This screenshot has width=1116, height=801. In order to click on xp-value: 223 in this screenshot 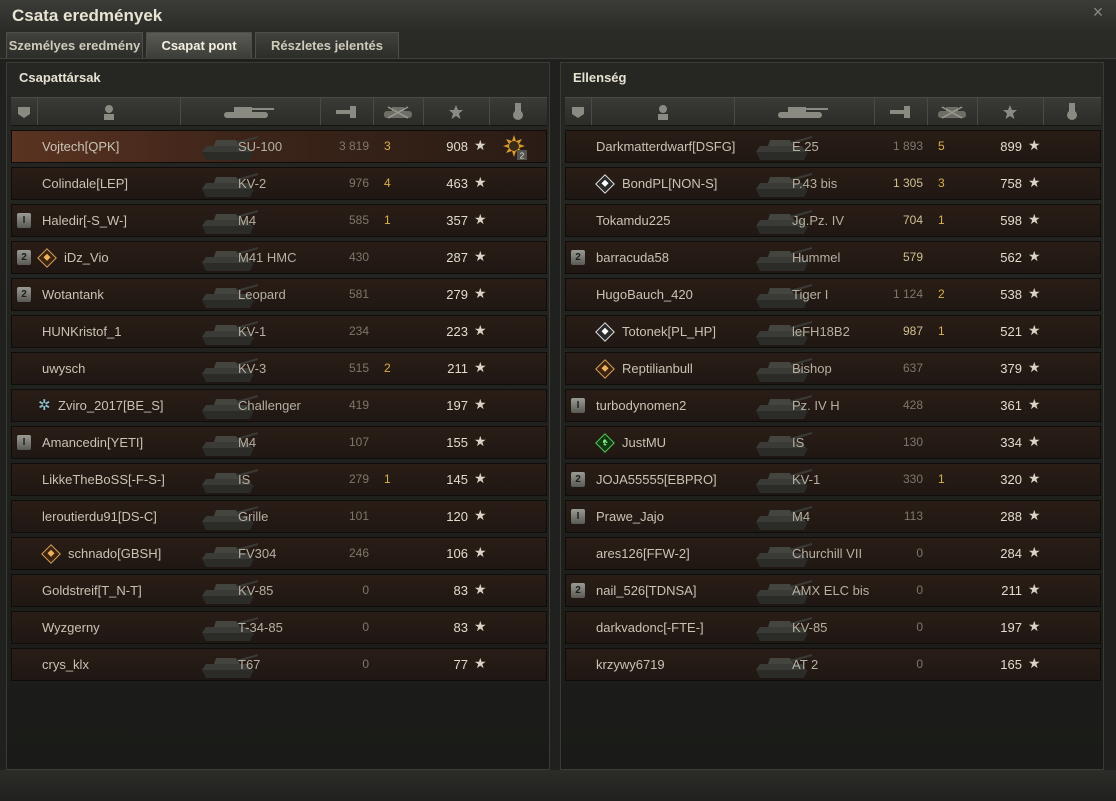, I will do `click(457, 331)`.